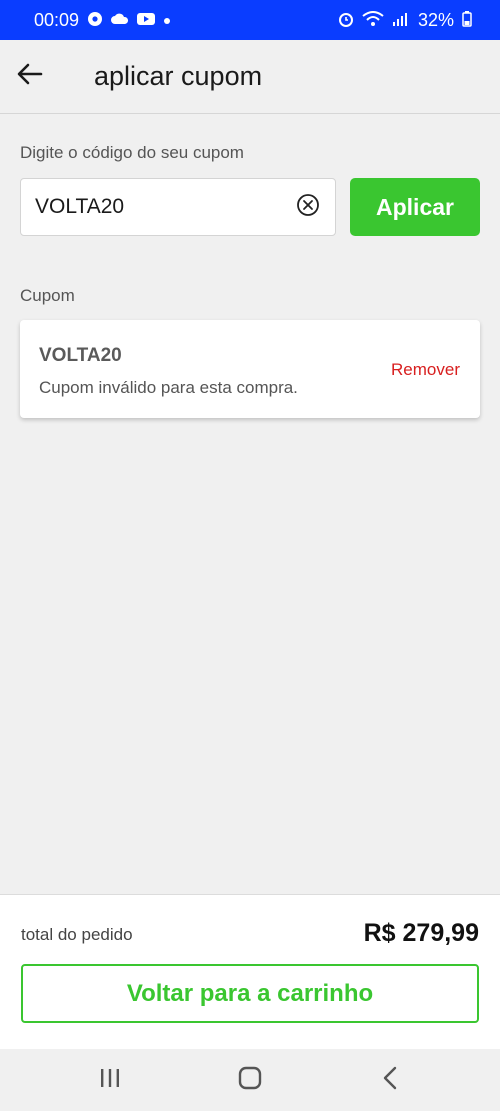 The height and width of the screenshot is (1111, 500). What do you see at coordinates (415, 207) in the screenshot?
I see `apply-button: Aplicar` at bounding box center [415, 207].